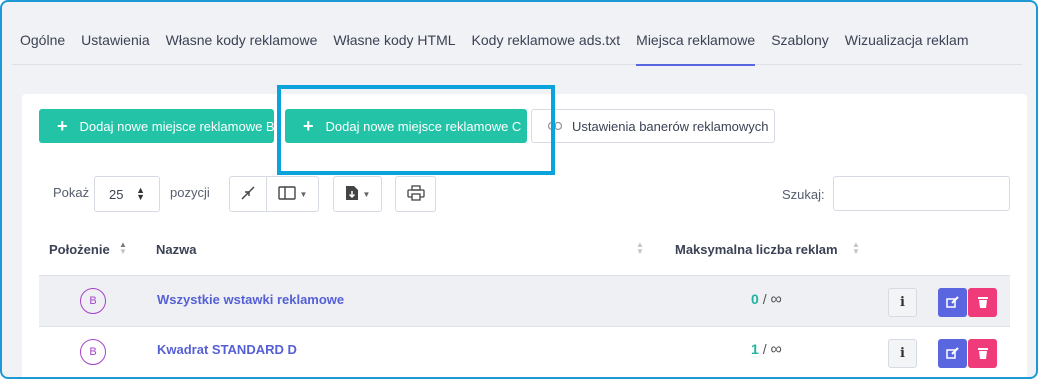 The height and width of the screenshot is (379, 1038). Describe the element at coordinates (695, 34) in the screenshot. I see `tab-ad-places: Miejsca reklamowe` at that location.